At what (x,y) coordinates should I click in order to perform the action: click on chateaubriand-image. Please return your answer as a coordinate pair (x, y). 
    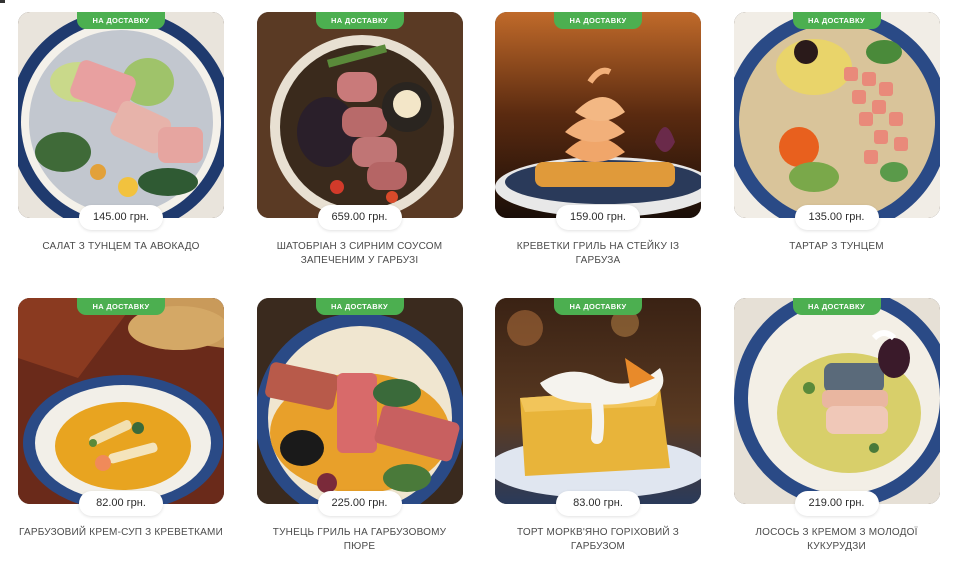
    Looking at the image, I should click on (359, 115).